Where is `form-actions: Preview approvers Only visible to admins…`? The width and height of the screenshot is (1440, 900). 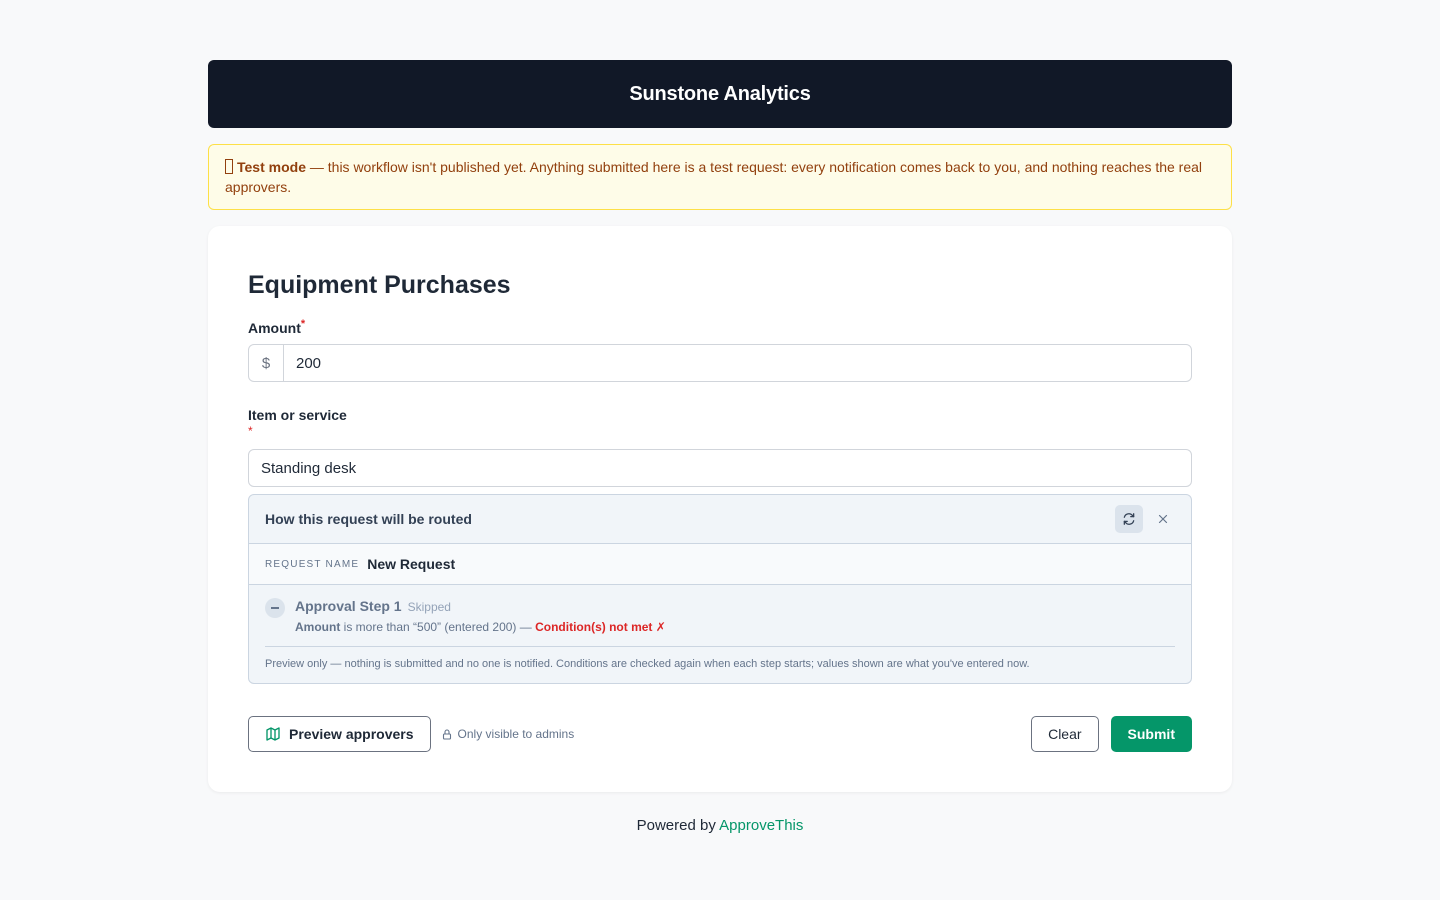 form-actions: Preview approvers Only visible to admins… is located at coordinates (720, 734).